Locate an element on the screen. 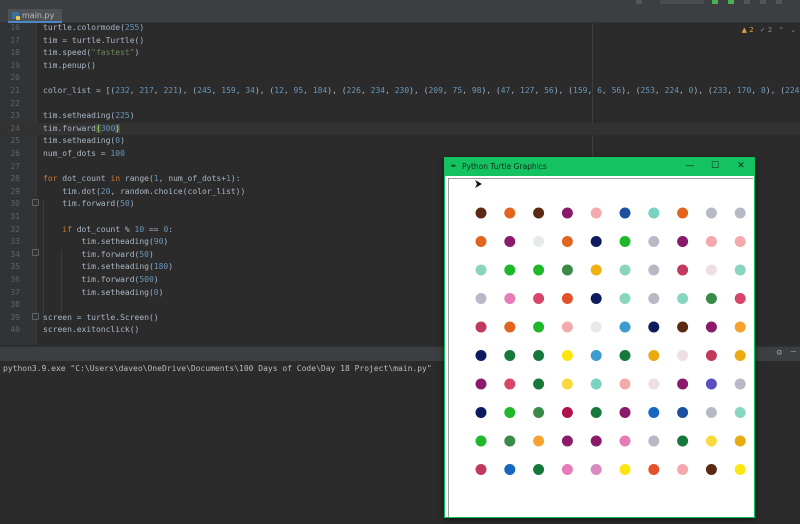 The image size is (800, 524). code-line: 16 turtle.colormode(255) is located at coordinates (400, 29).